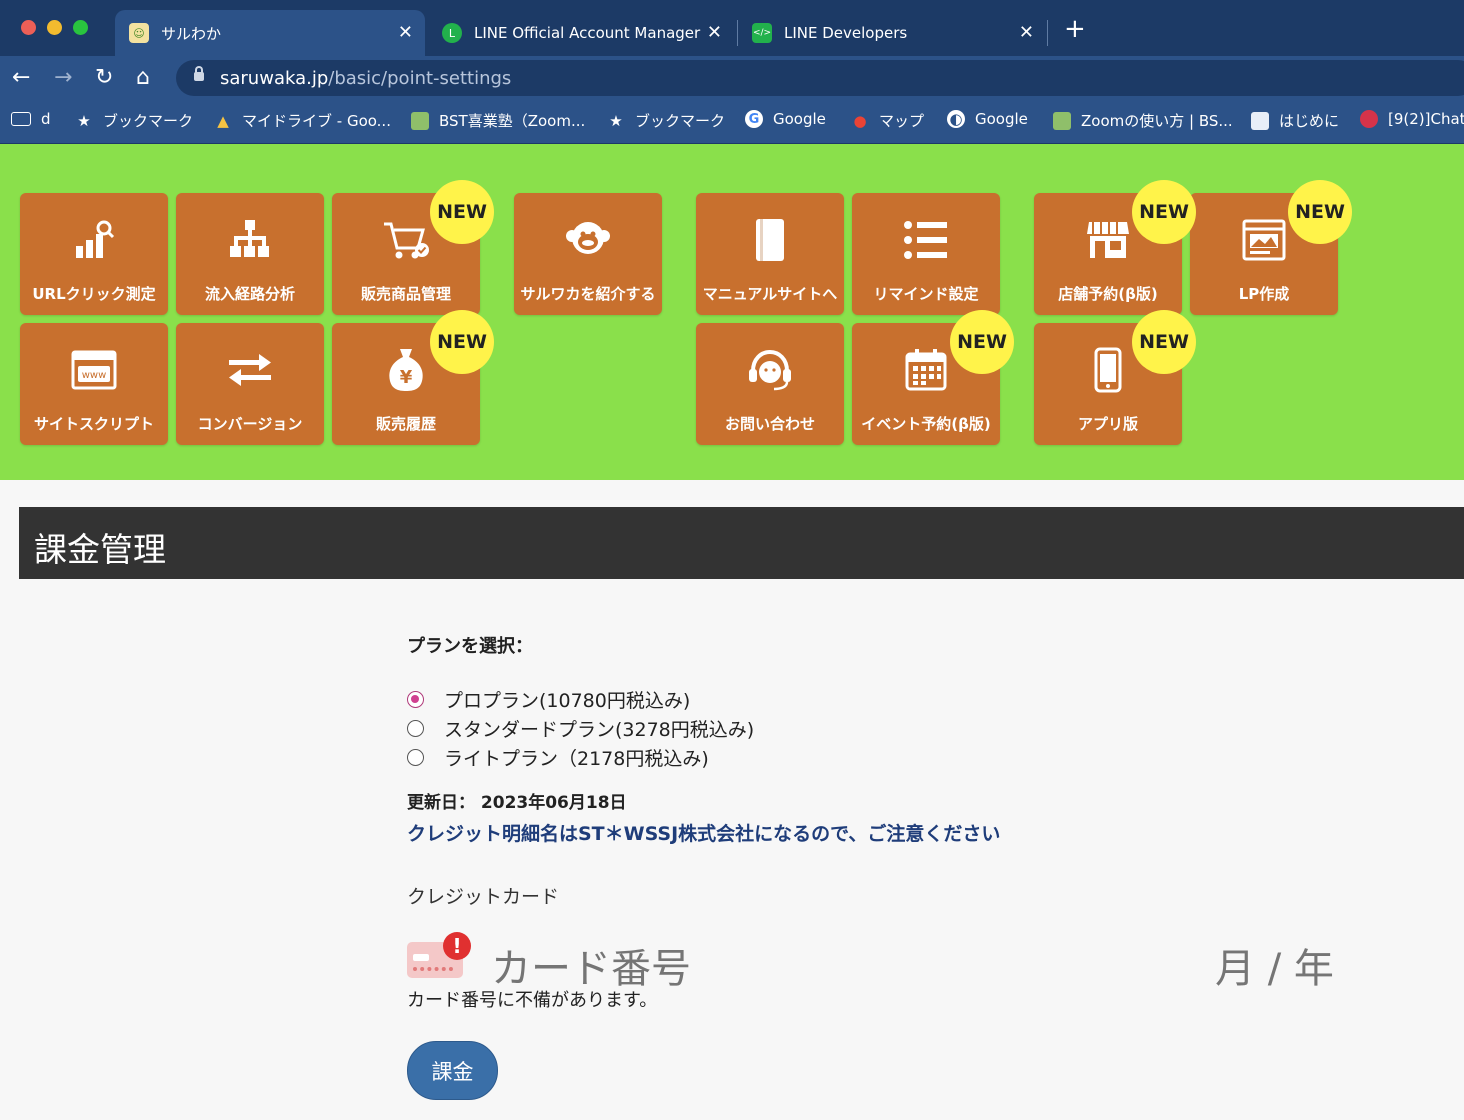  What do you see at coordinates (199, 73) in the screenshot?
I see `lock-icon` at bounding box center [199, 73].